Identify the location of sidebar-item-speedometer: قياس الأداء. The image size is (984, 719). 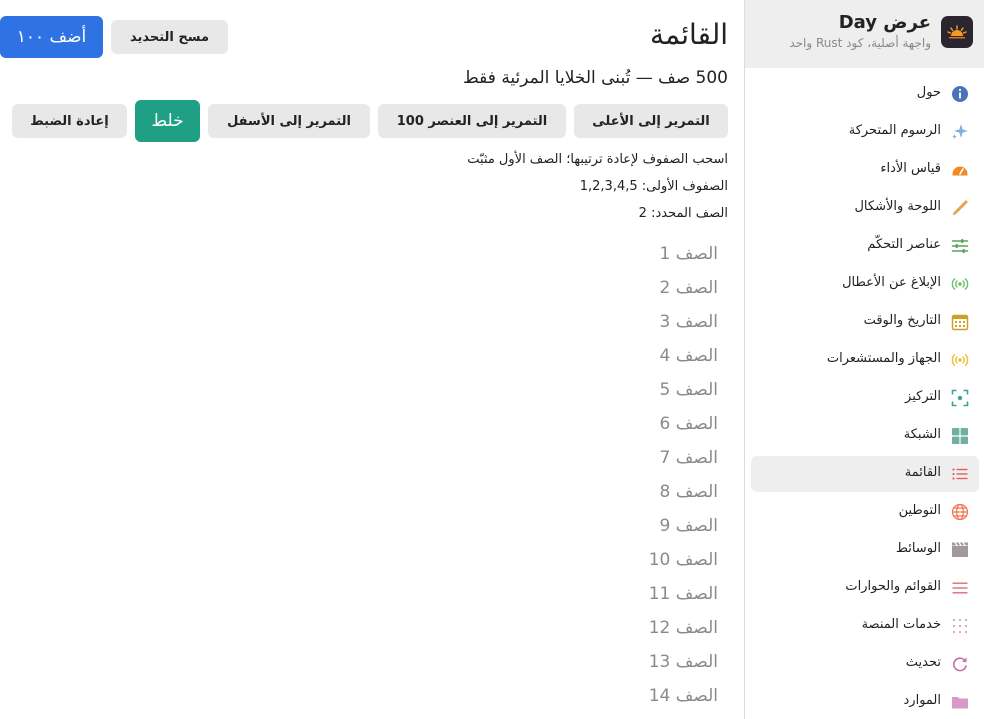
(865, 170).